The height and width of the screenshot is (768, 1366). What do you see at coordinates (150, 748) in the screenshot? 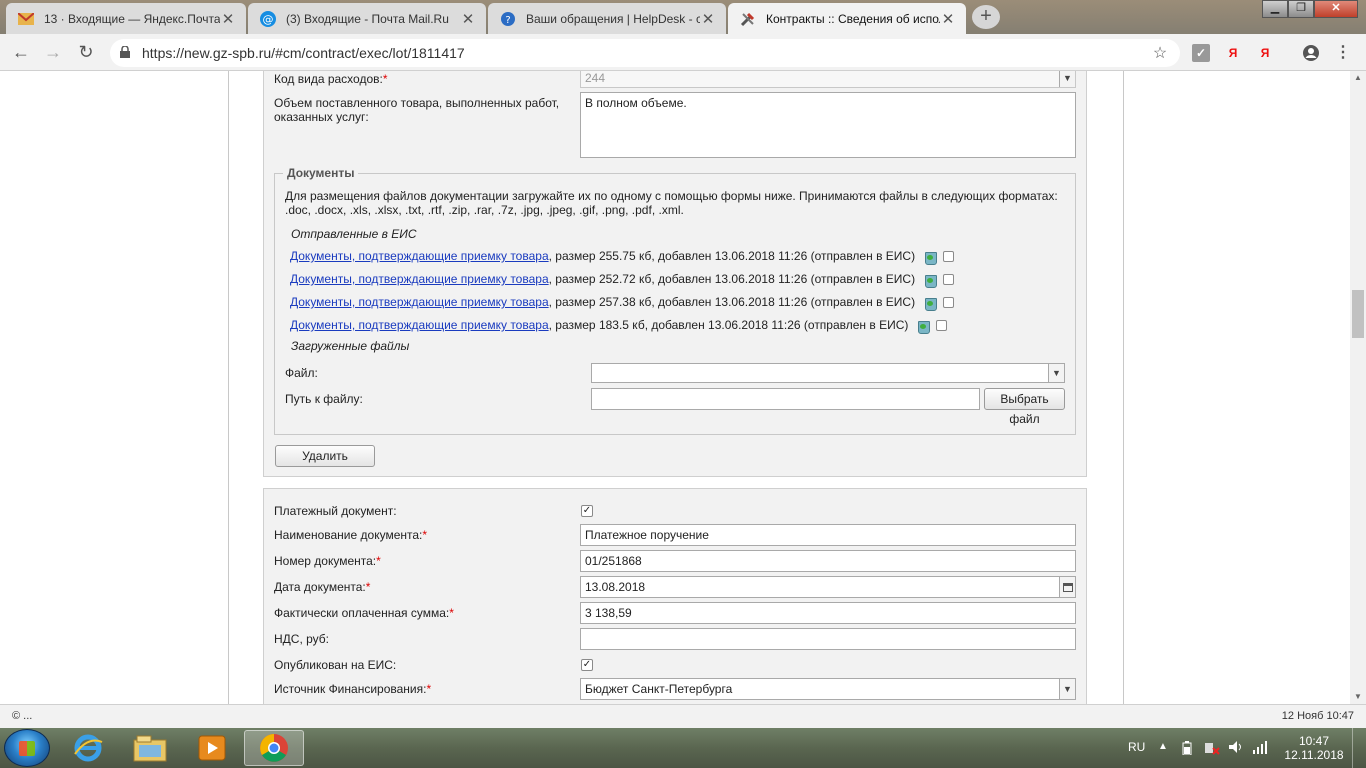
I see `file-explorer-icon` at bounding box center [150, 748].